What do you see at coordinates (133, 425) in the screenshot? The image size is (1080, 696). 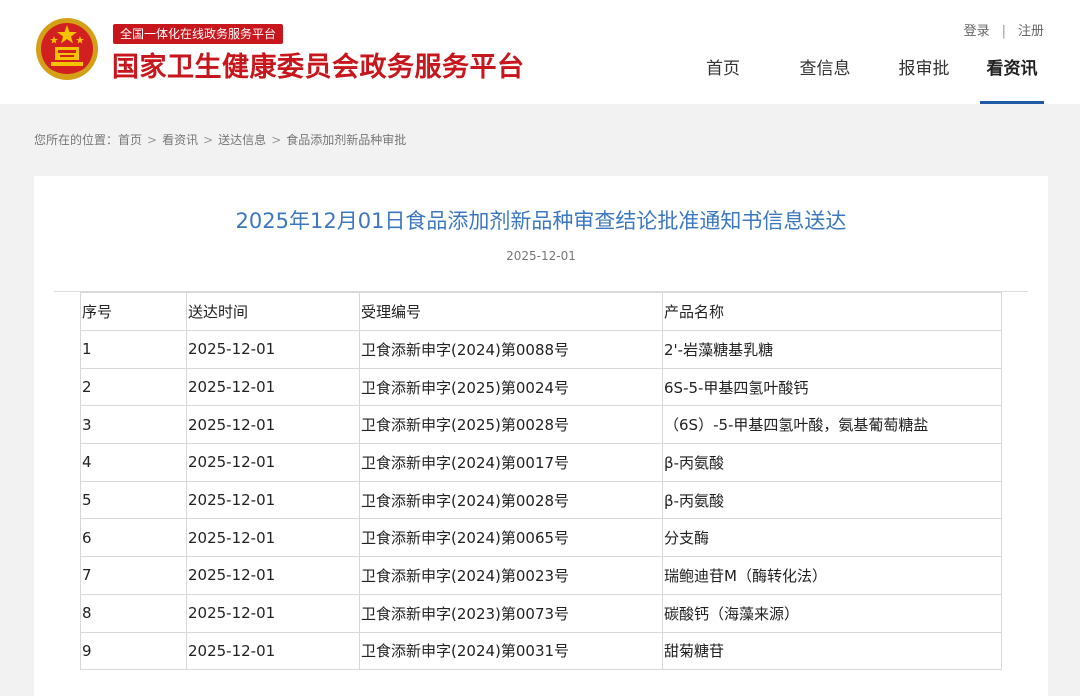 I see `cell-index: 3` at bounding box center [133, 425].